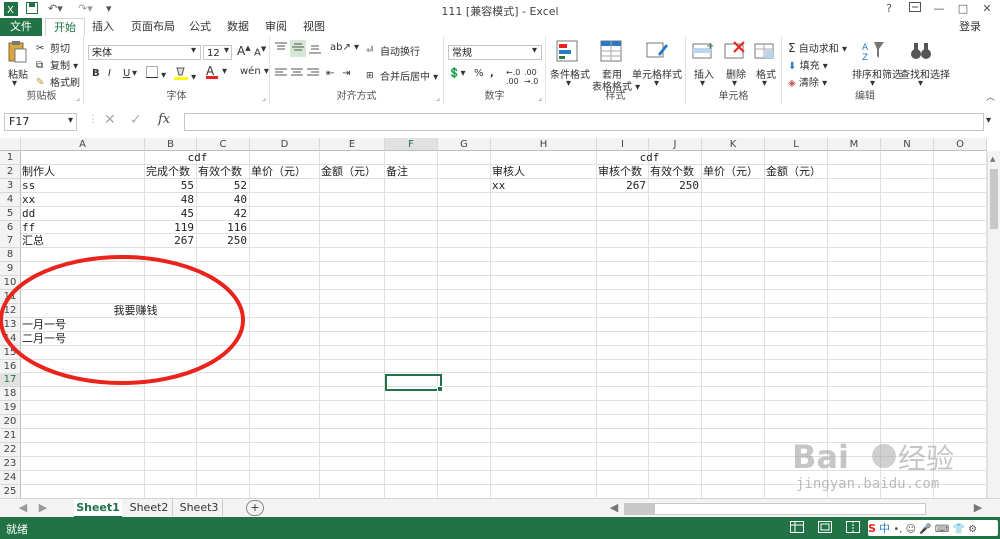 The width and height of the screenshot is (1000, 539). I want to click on cut-button: ✂ 剪切, so click(53, 47).